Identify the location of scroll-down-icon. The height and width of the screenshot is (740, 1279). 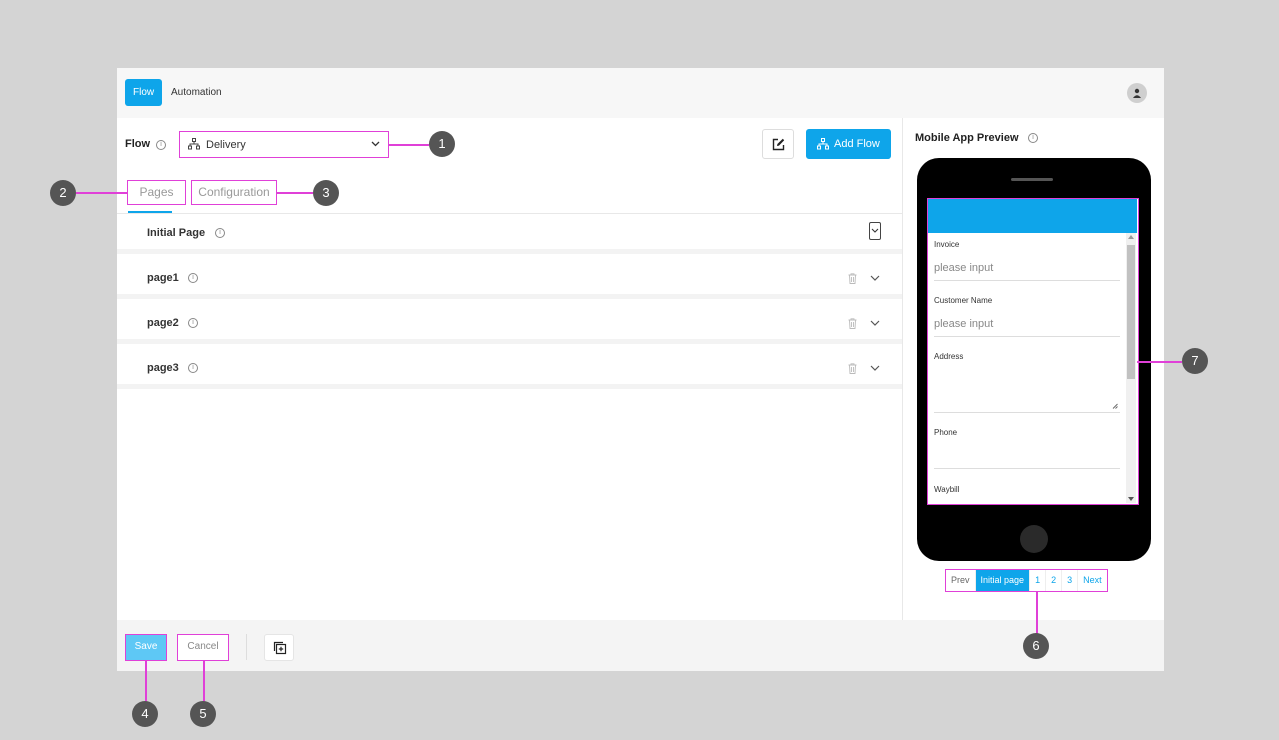
(1131, 499).